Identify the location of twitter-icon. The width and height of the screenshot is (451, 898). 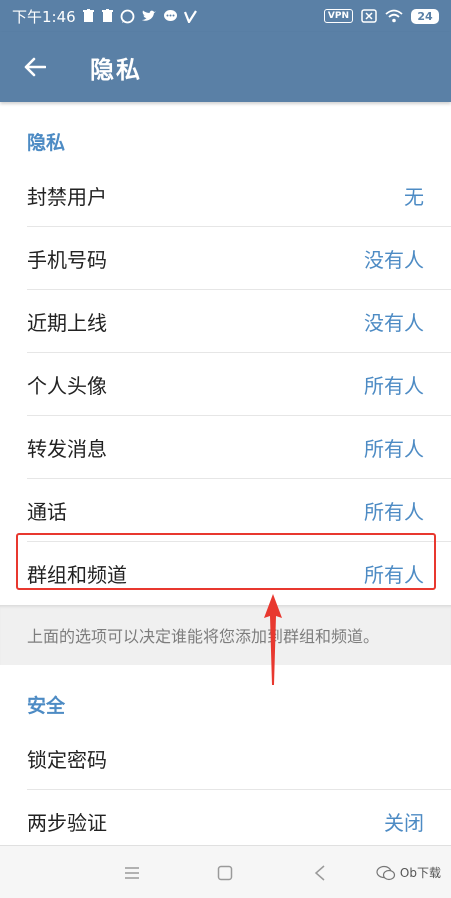
(149, 16).